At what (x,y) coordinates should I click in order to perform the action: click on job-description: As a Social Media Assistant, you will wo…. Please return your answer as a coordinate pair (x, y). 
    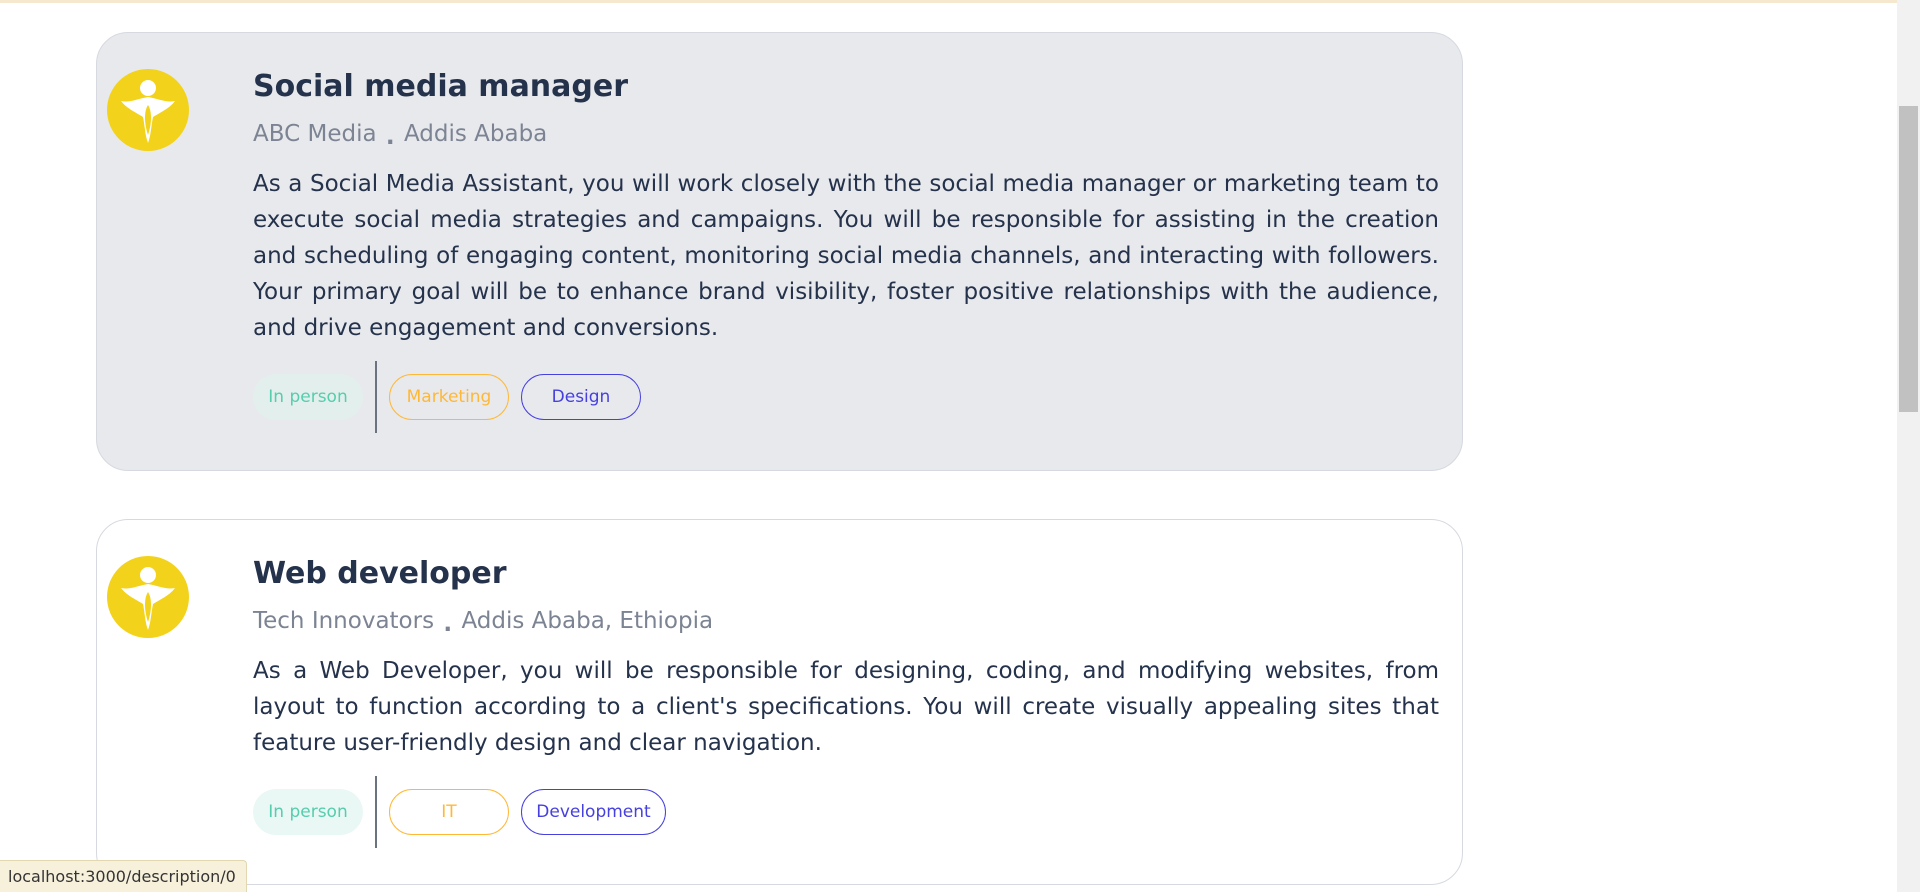
    Looking at the image, I should click on (846, 255).